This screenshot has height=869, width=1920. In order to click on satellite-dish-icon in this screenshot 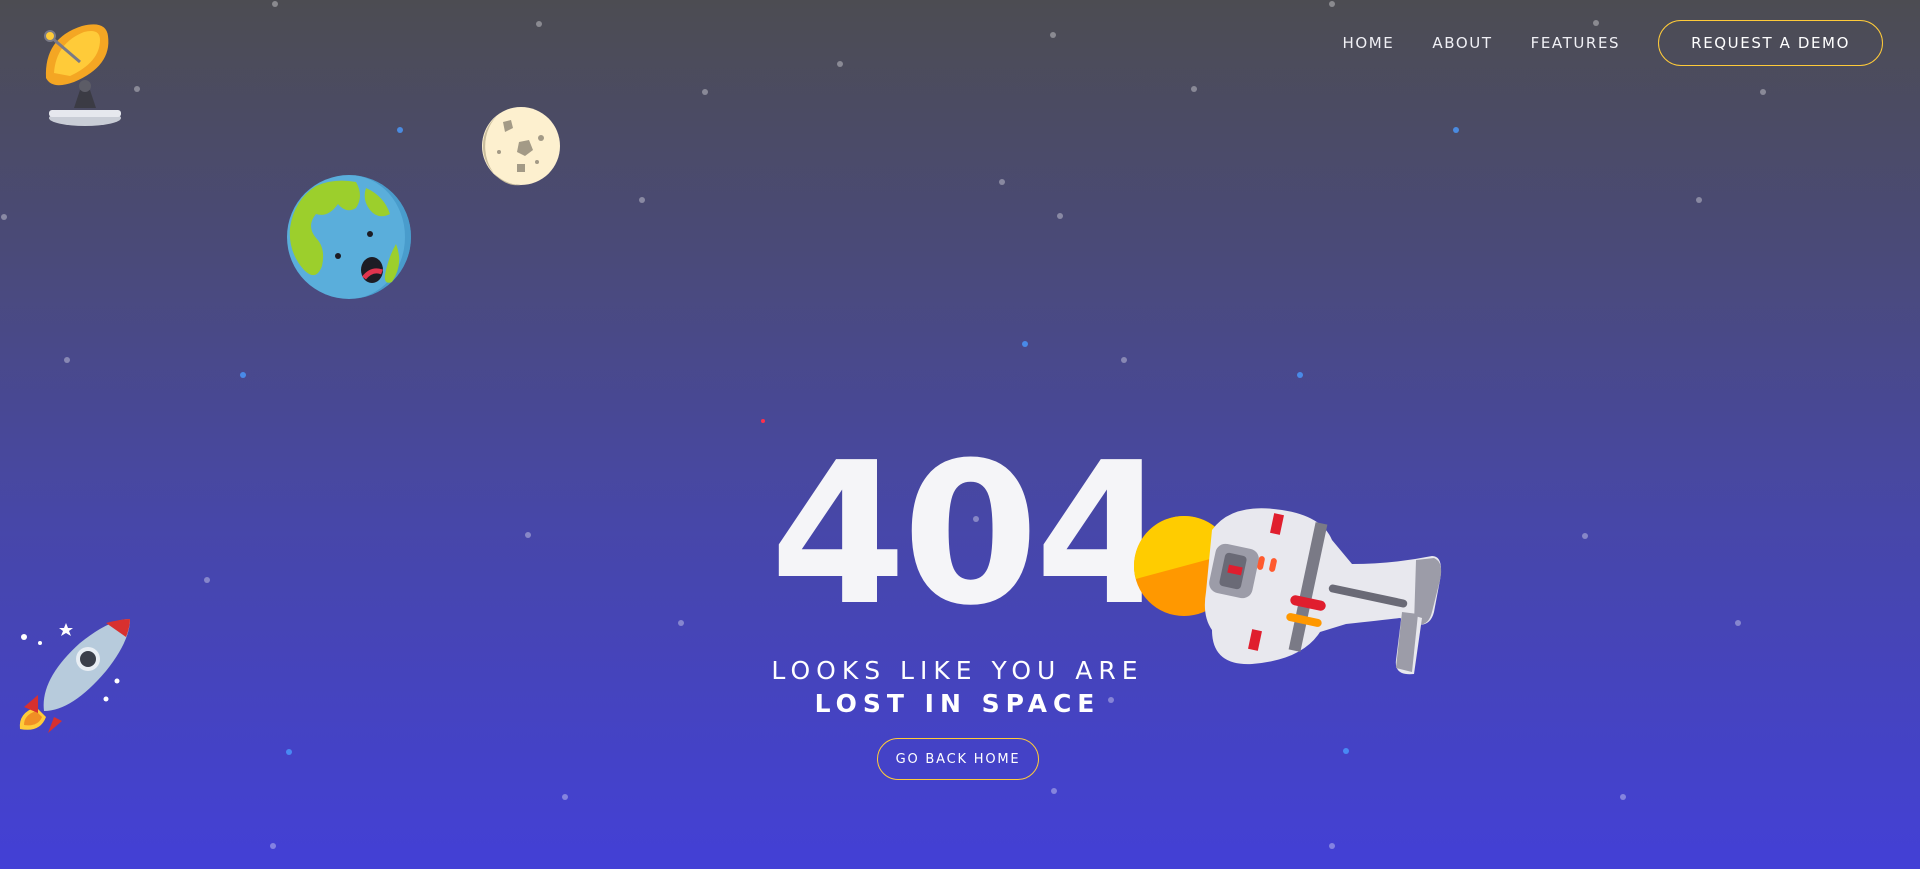, I will do `click(84, 73)`.